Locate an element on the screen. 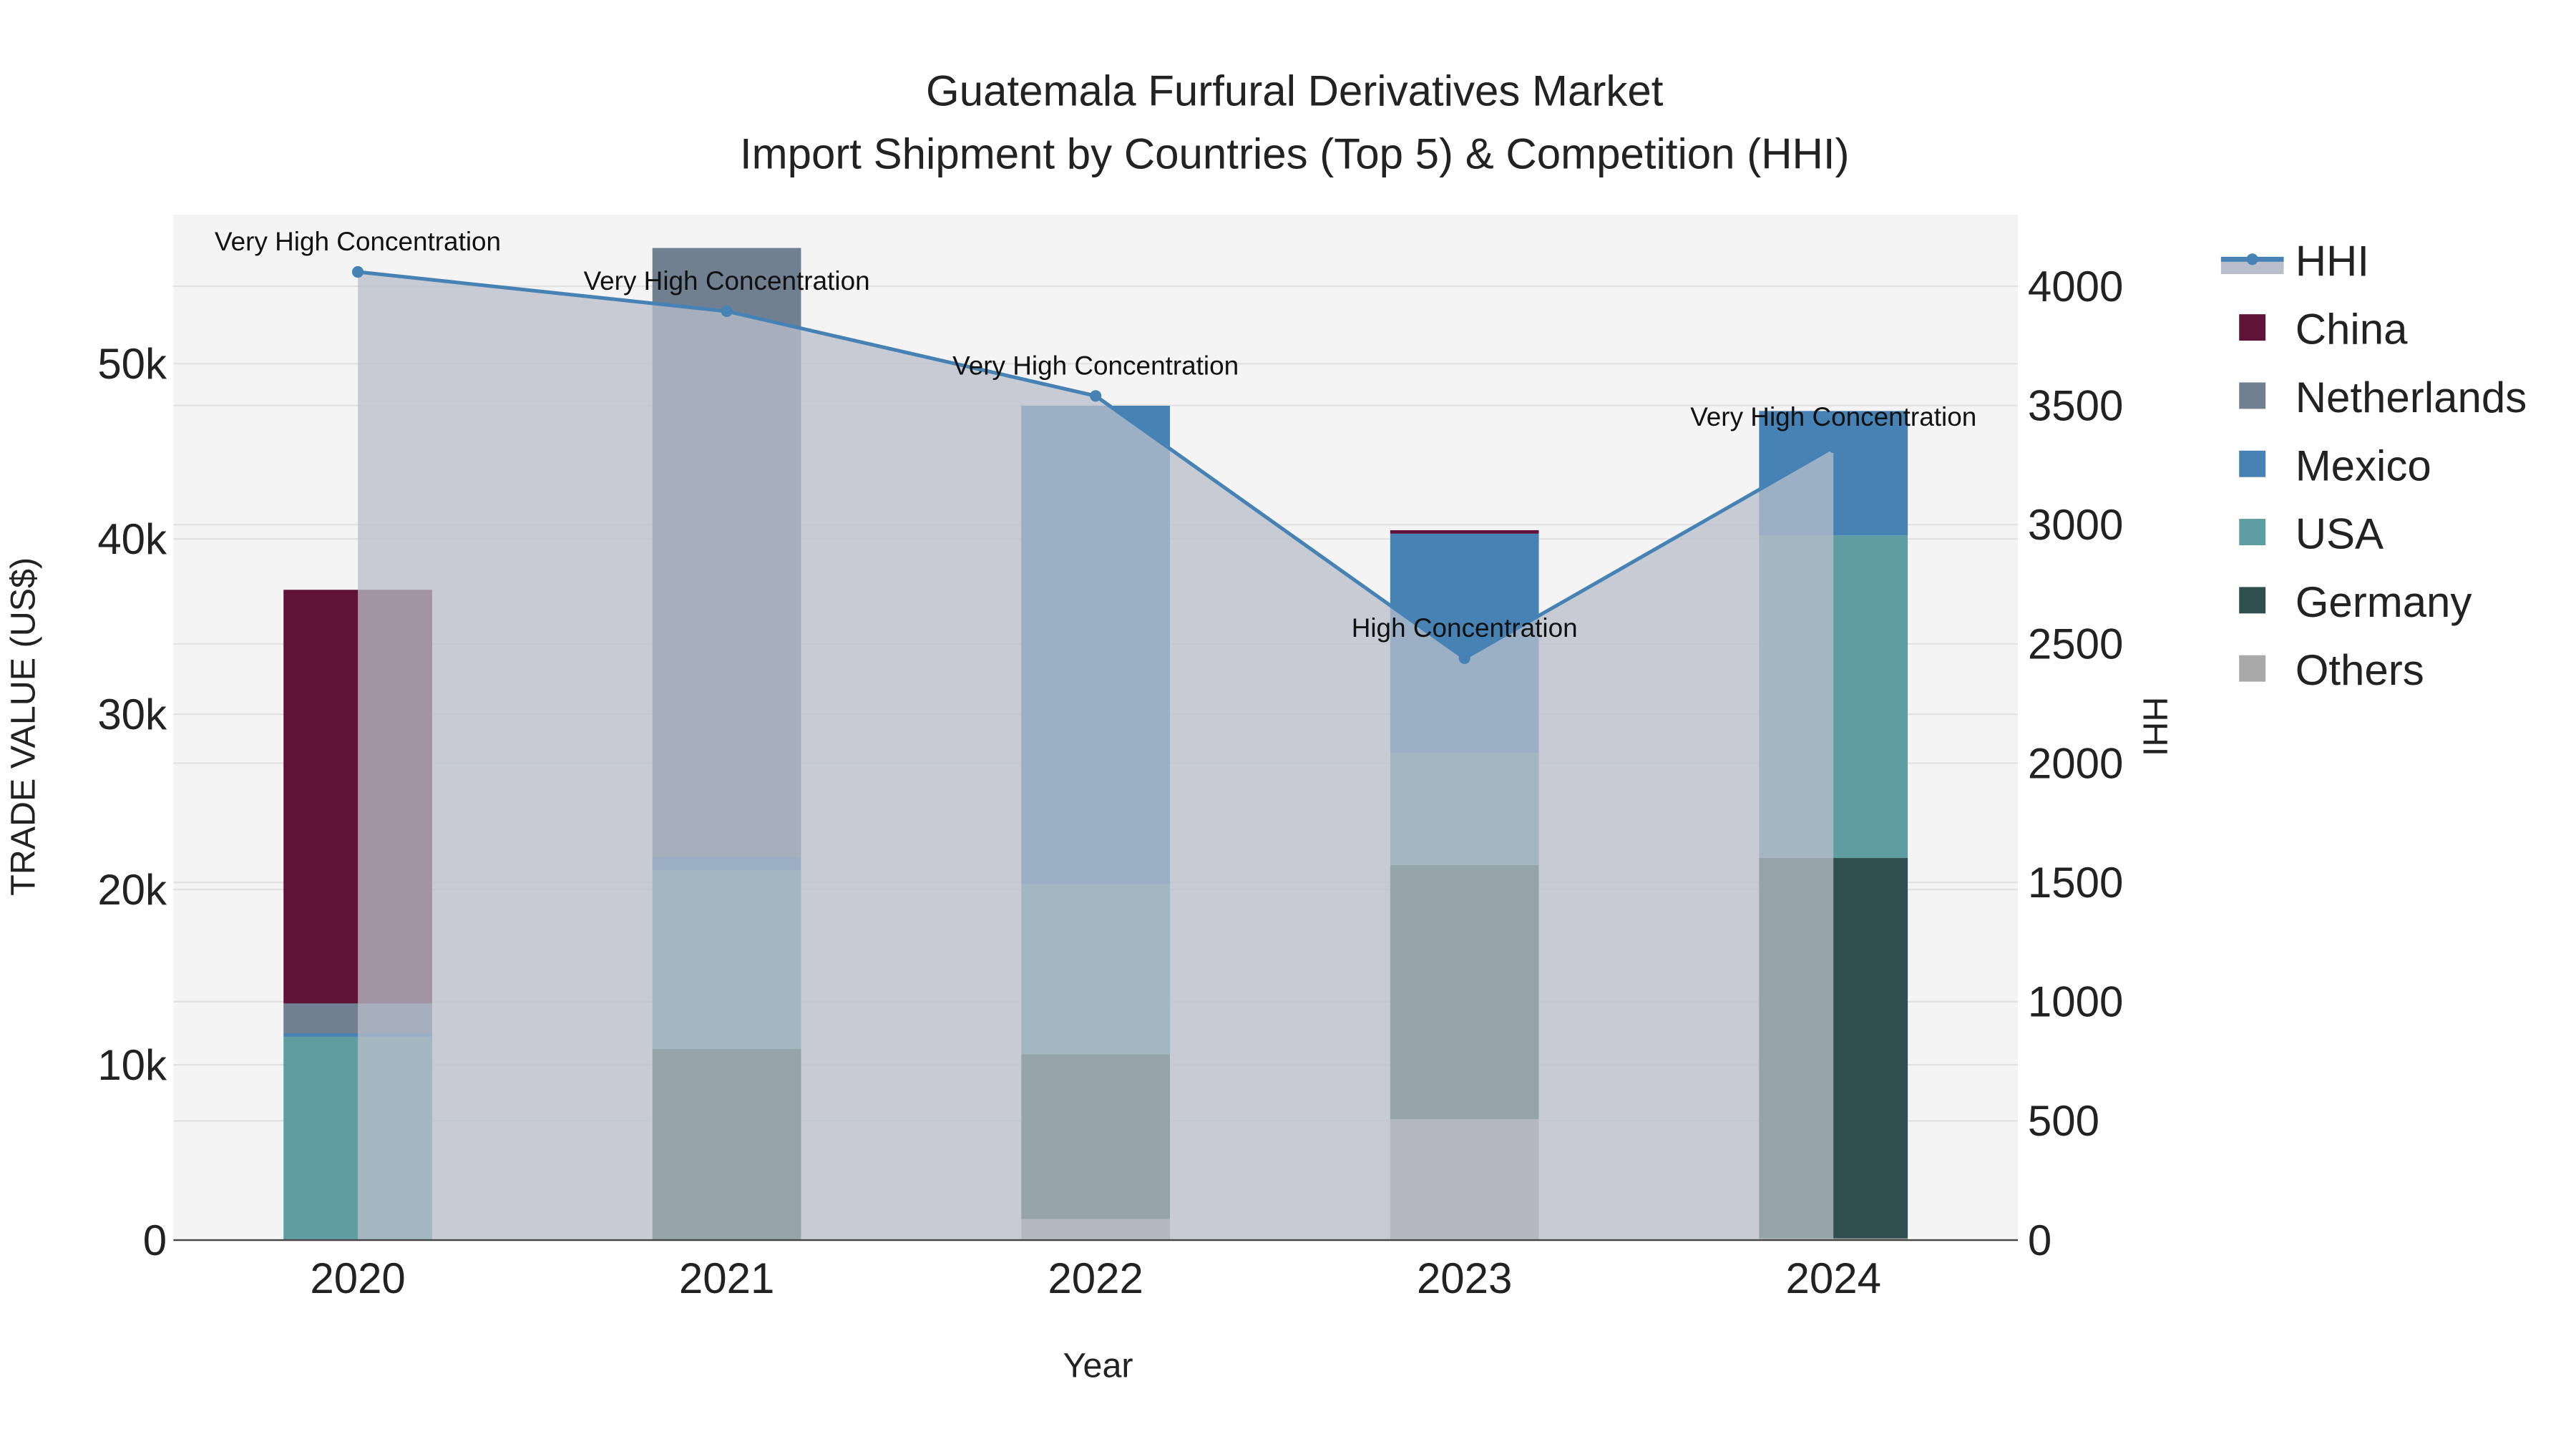 The image size is (2576, 1449). hhi-annotation: High Concentration is located at coordinates (1465, 628).